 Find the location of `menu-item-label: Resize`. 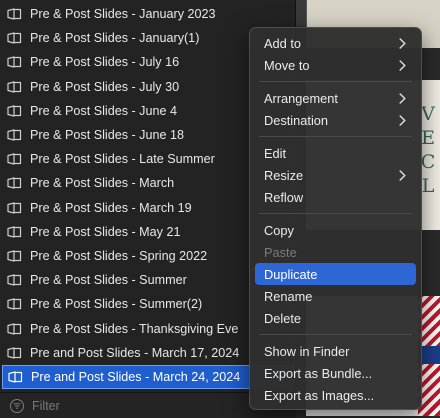

menu-item-label: Resize is located at coordinates (284, 175).